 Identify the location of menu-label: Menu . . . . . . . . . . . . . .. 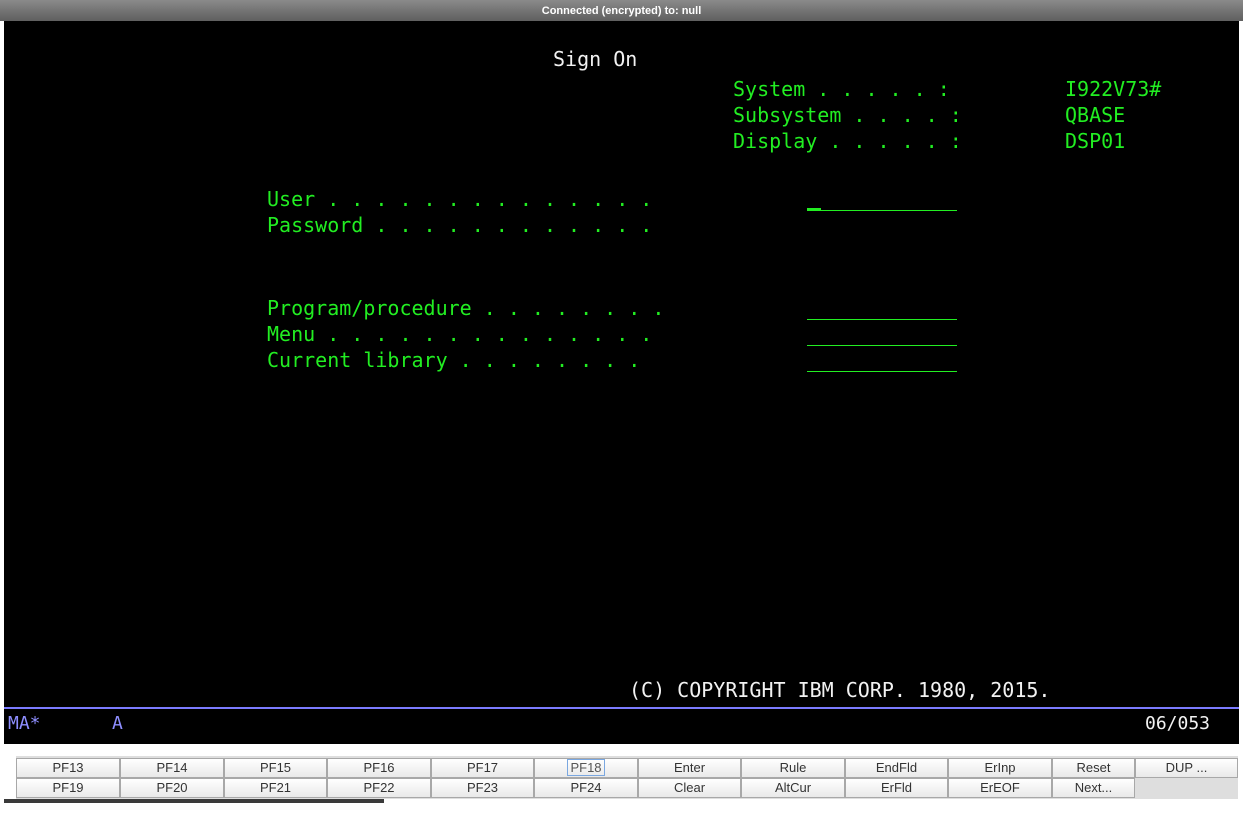
(460, 334).